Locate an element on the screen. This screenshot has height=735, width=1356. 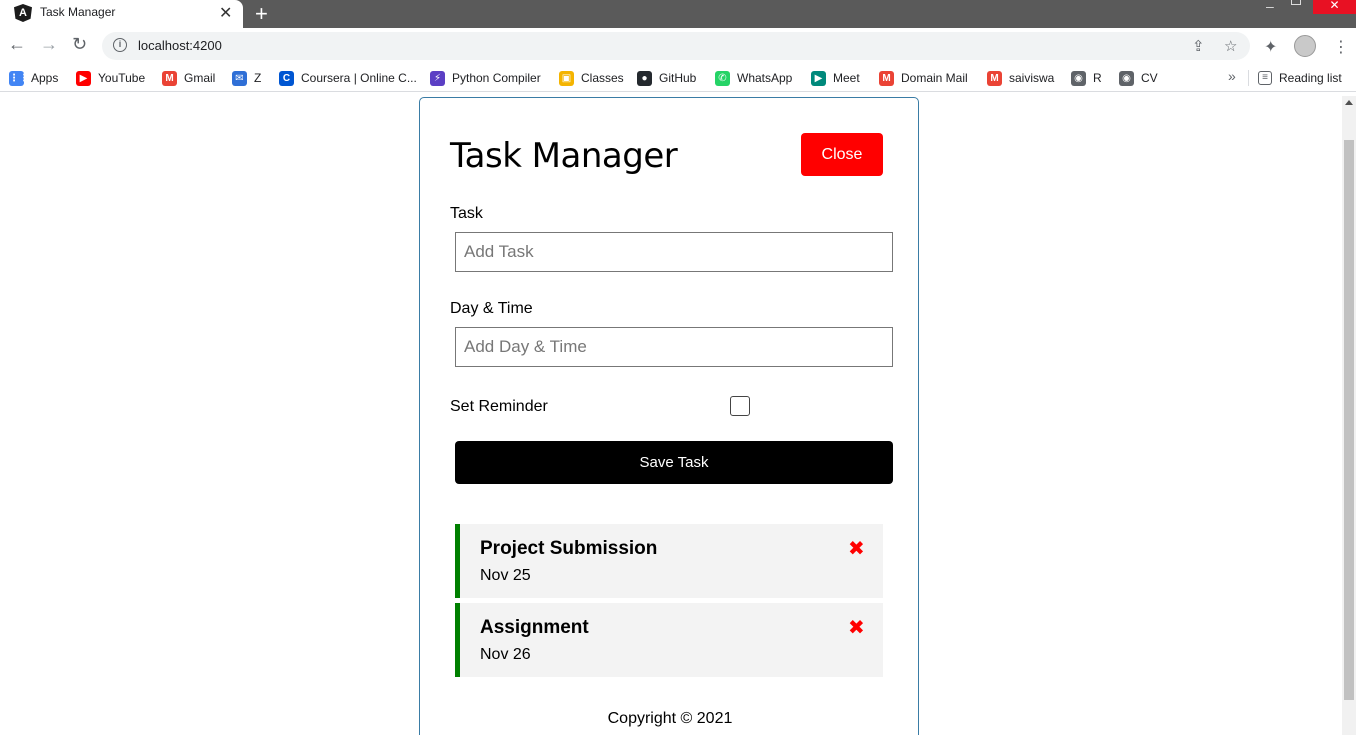
bookmark-item: ▶ Meet is located at coordinates (835, 78).